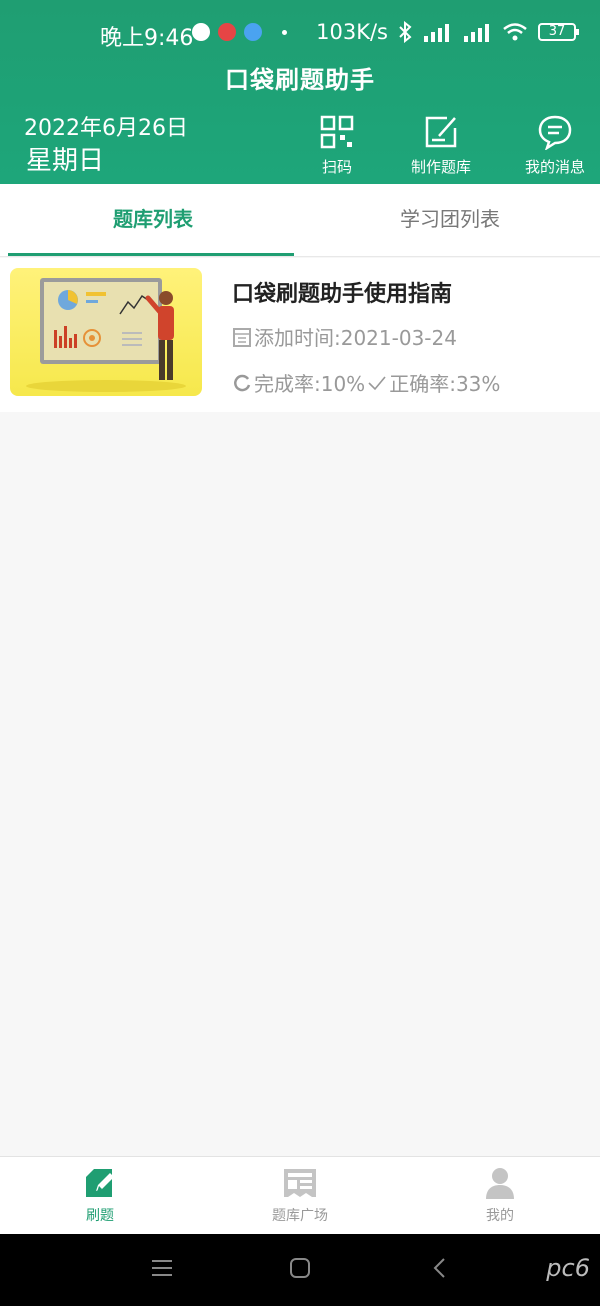 Image resolution: width=600 pixels, height=1306 pixels. Describe the element at coordinates (440, 1268) in the screenshot. I see `back-icon` at that location.